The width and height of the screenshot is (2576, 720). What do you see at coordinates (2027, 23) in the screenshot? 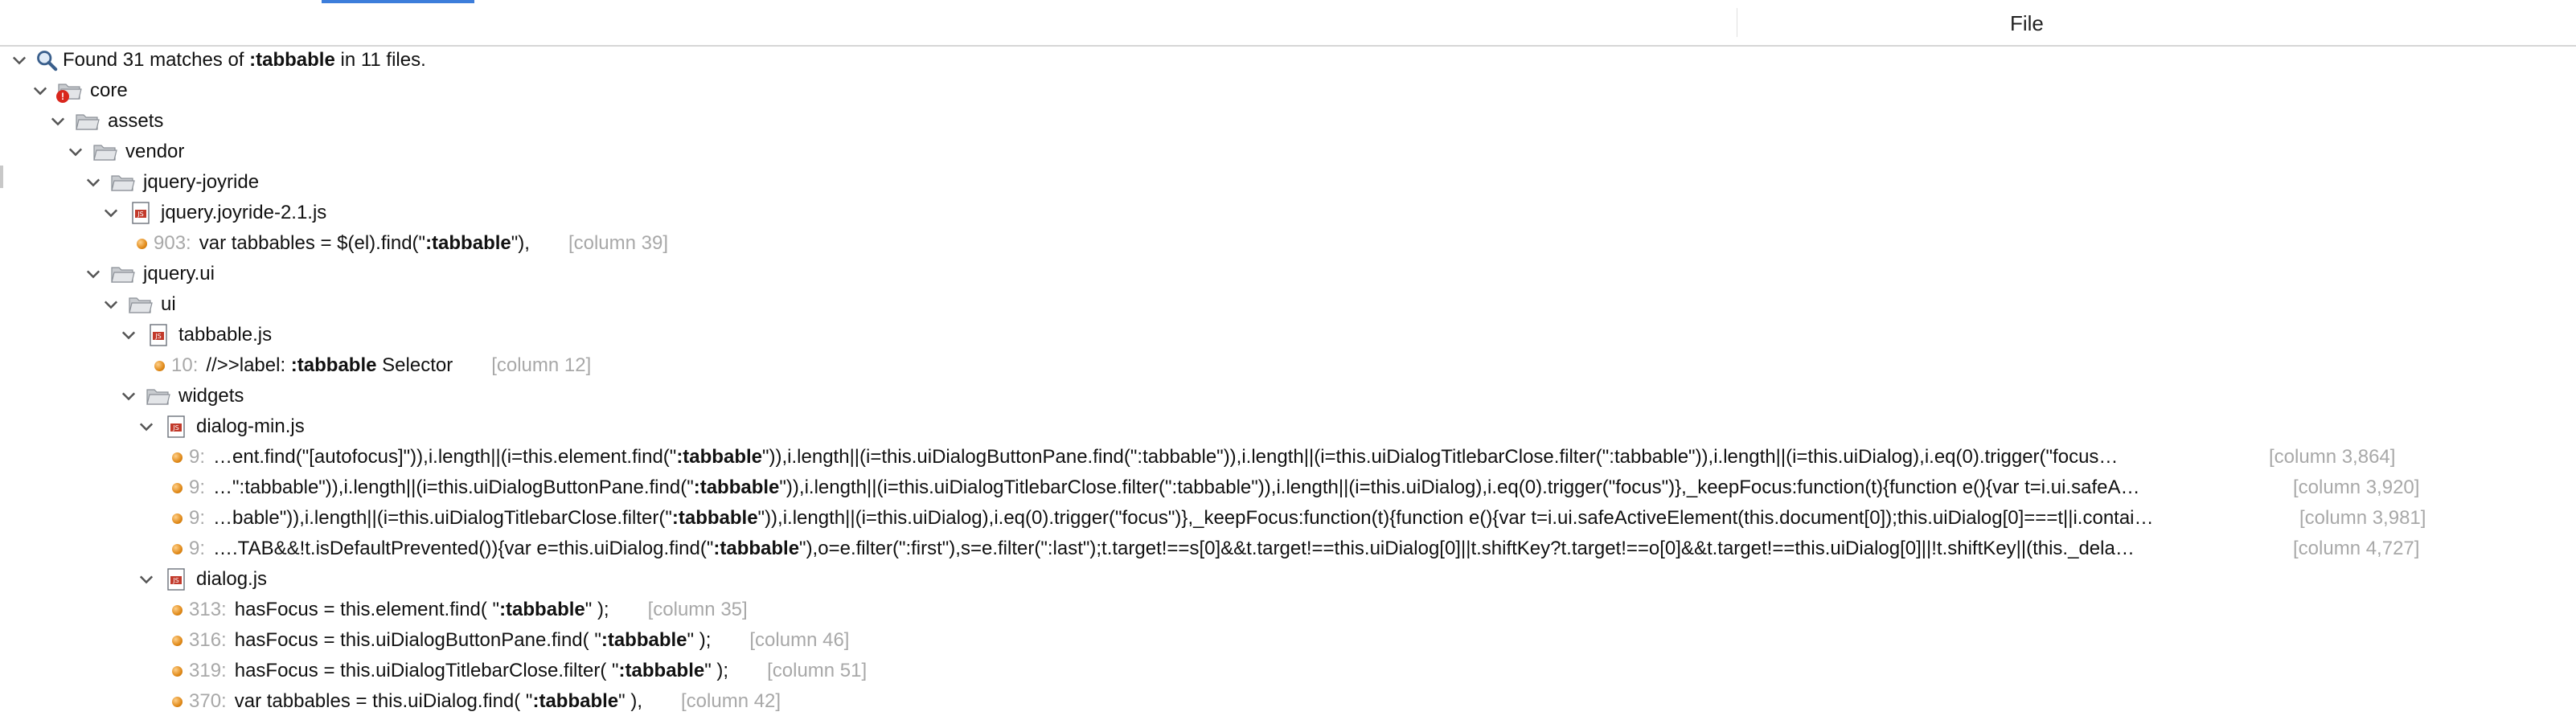
I see `file-column-header: File` at bounding box center [2027, 23].